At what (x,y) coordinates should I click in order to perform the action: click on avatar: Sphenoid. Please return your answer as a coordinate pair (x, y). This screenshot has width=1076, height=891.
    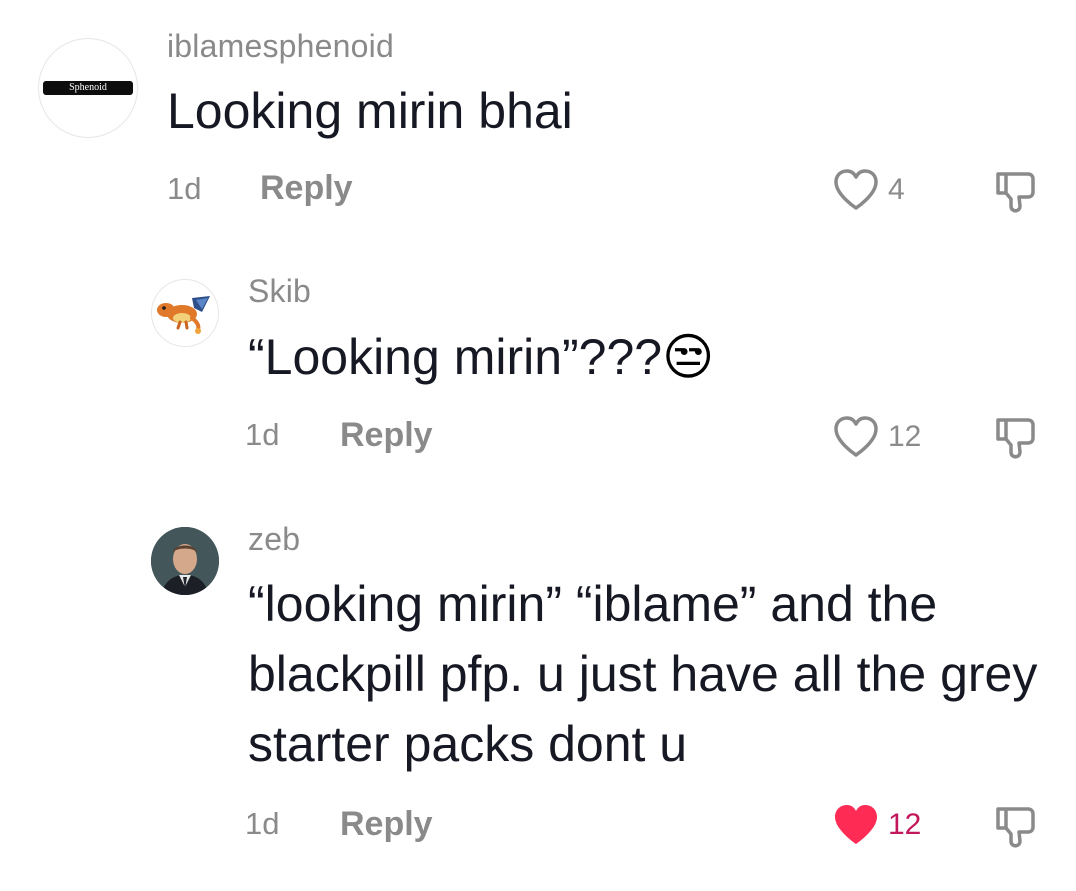
    Looking at the image, I should click on (88, 88).